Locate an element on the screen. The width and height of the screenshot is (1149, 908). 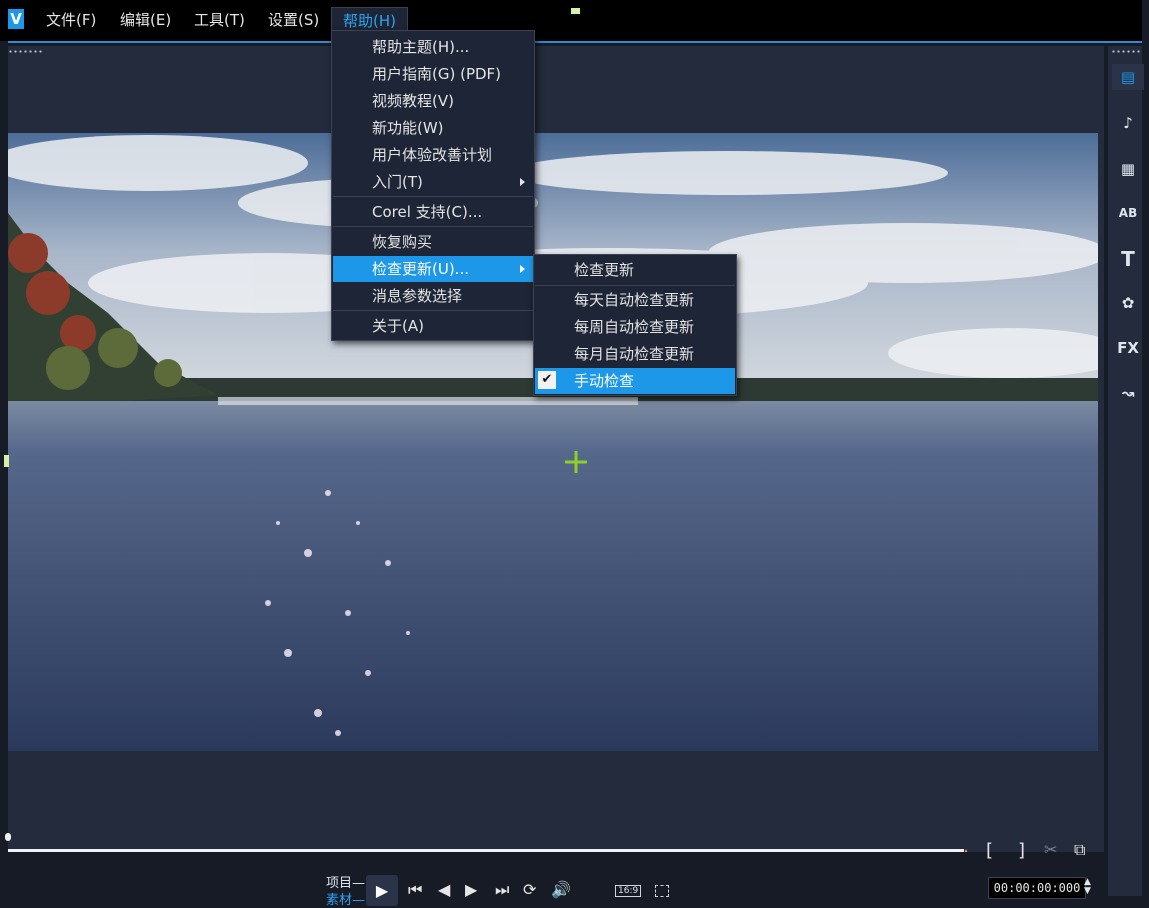
next-frame-icon: ▶ is located at coordinates (471, 889).